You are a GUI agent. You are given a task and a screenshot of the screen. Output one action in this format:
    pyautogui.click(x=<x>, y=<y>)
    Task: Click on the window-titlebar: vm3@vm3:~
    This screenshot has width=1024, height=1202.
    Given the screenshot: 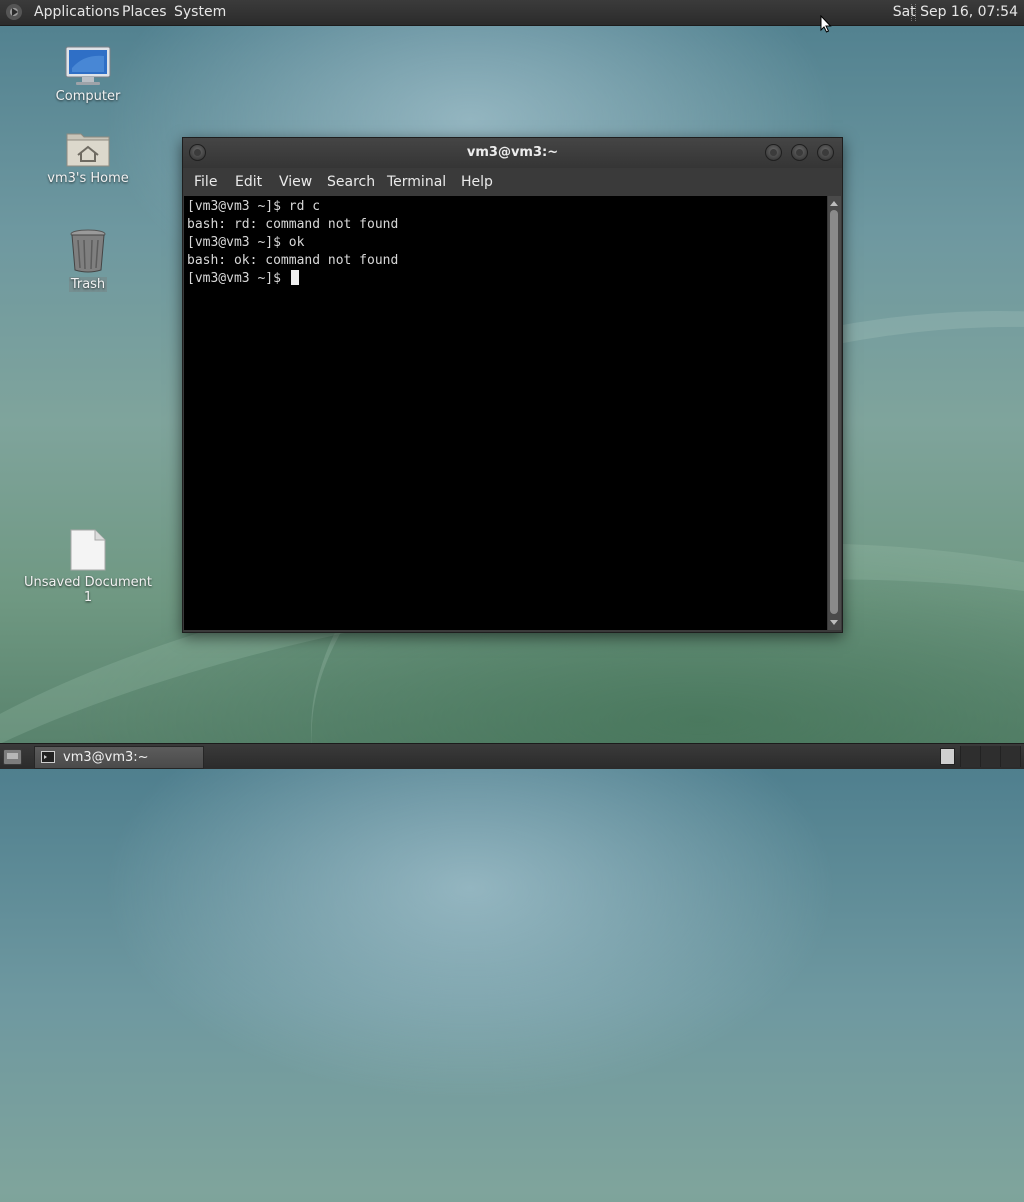 What is the action you would take?
    pyautogui.click(x=512, y=153)
    